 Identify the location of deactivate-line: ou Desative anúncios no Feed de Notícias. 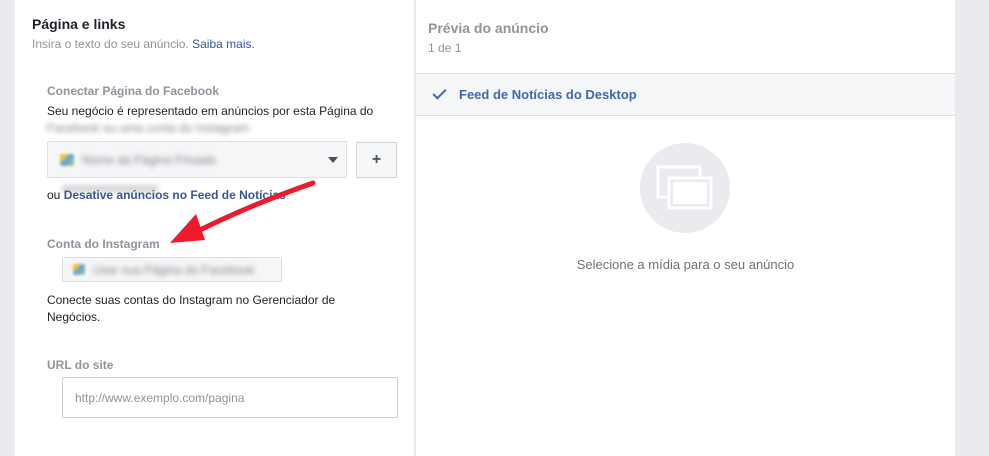
(166, 195).